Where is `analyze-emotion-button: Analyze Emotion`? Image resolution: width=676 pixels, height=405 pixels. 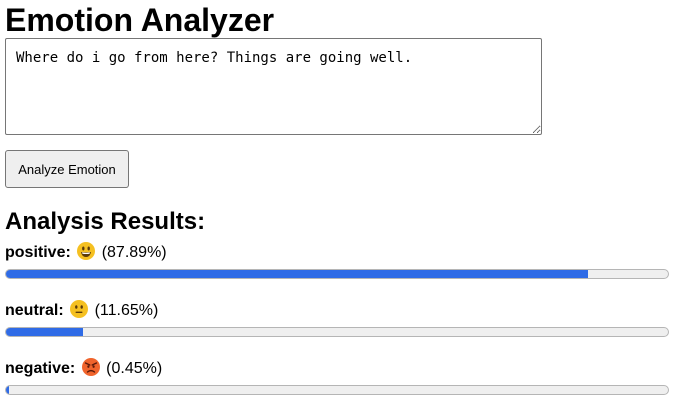
analyze-emotion-button: Analyze Emotion is located at coordinates (67, 169).